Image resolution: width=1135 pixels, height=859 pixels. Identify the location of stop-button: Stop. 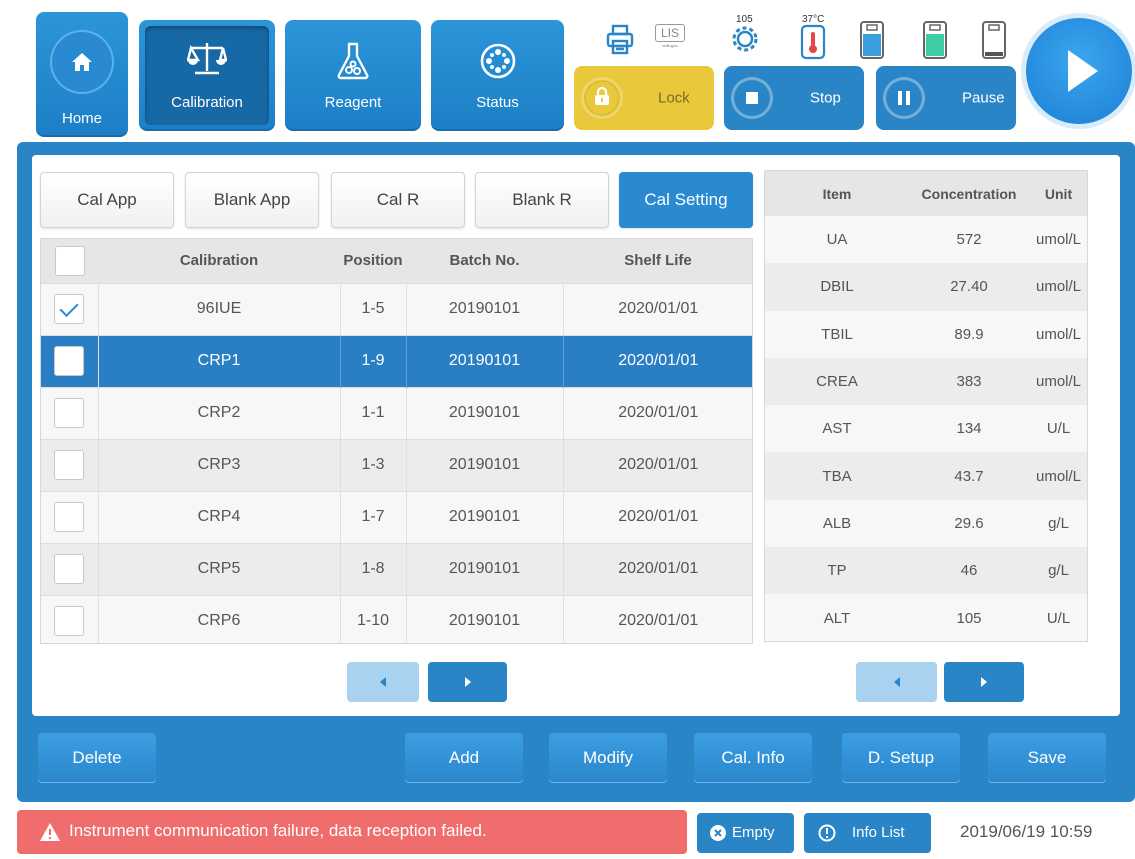
(794, 98).